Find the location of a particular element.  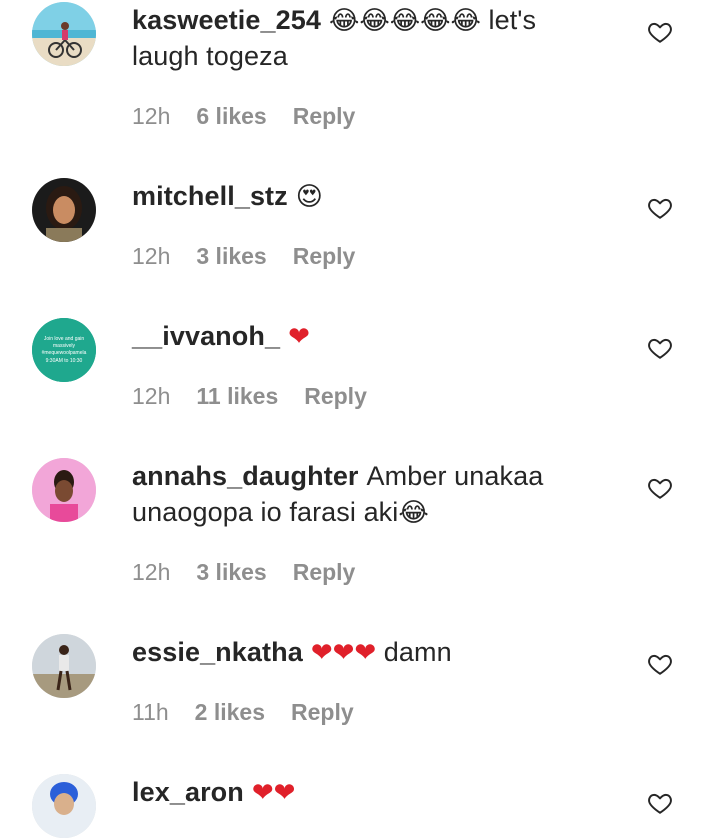

pink-portrait-avatar-icon is located at coordinates (64, 490).